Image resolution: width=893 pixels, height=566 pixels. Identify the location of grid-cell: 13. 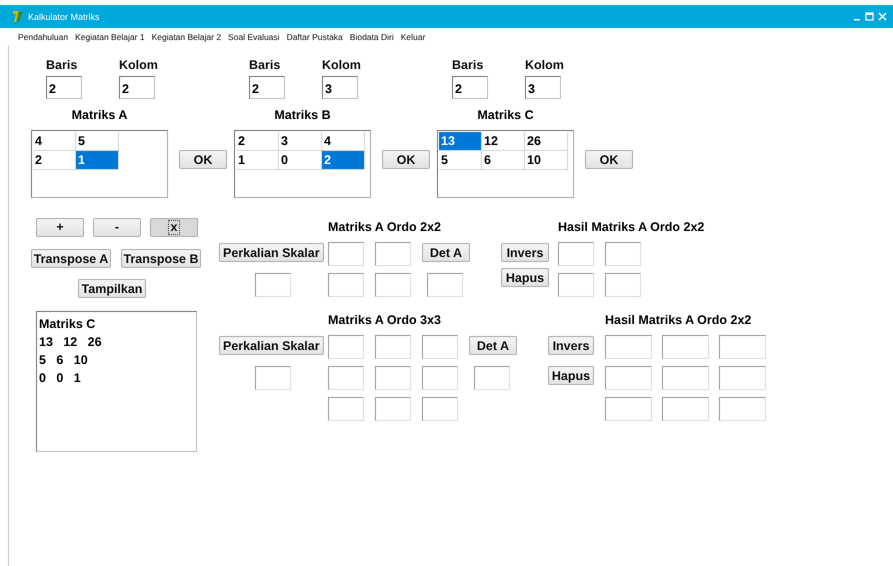
(460, 141).